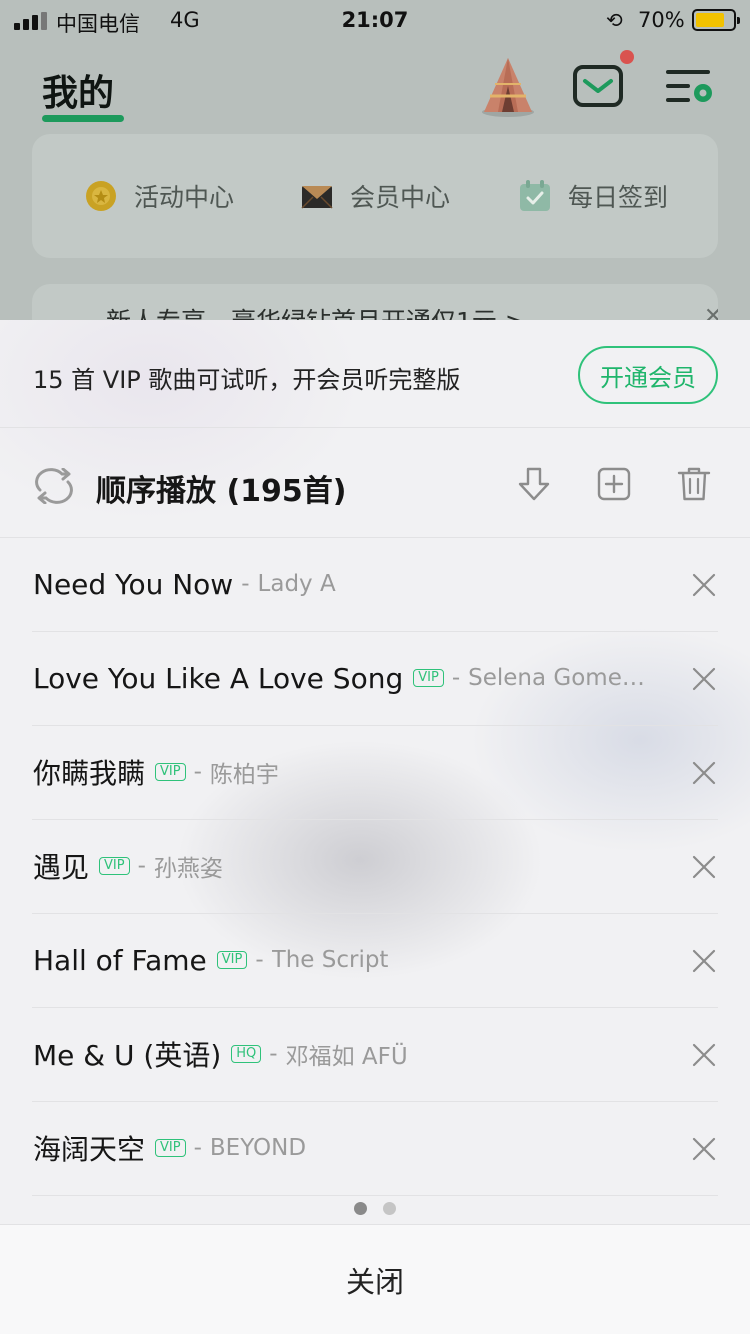 This screenshot has height=1334, width=750. I want to click on repeat-icon, so click(54, 486).